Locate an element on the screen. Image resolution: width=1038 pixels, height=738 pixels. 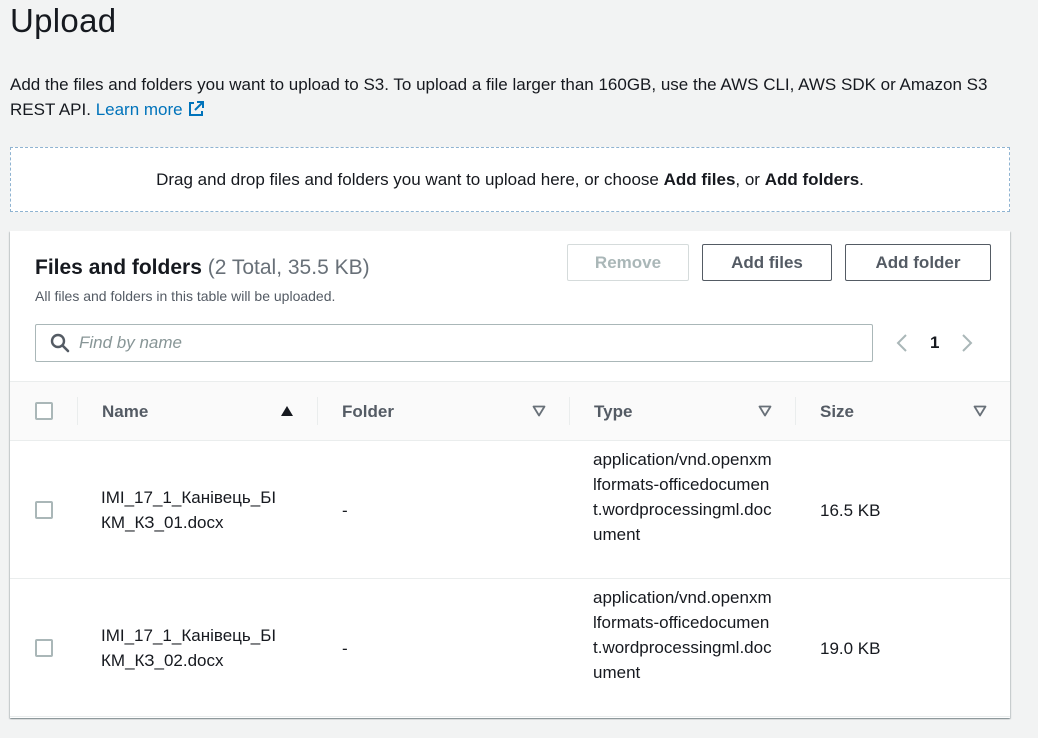
learn-more-link: Learn more is located at coordinates (150, 109).